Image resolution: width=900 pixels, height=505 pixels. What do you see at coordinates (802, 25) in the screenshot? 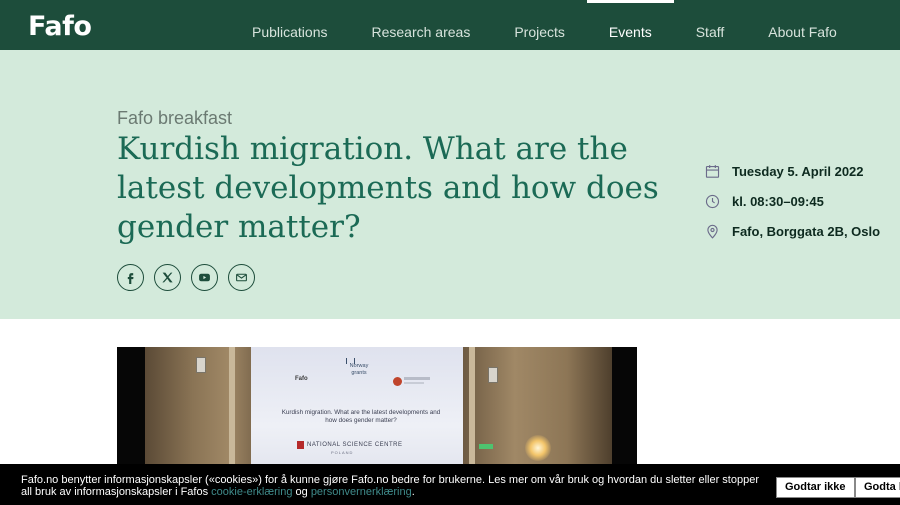
I see `nav-about-fafo: About Fafo` at bounding box center [802, 25].